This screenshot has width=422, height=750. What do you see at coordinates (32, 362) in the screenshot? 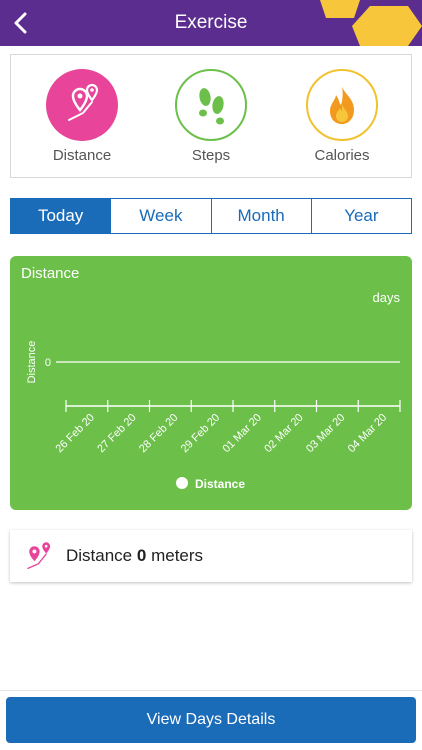
I see `chart-y-axis-label: Distance` at bounding box center [32, 362].